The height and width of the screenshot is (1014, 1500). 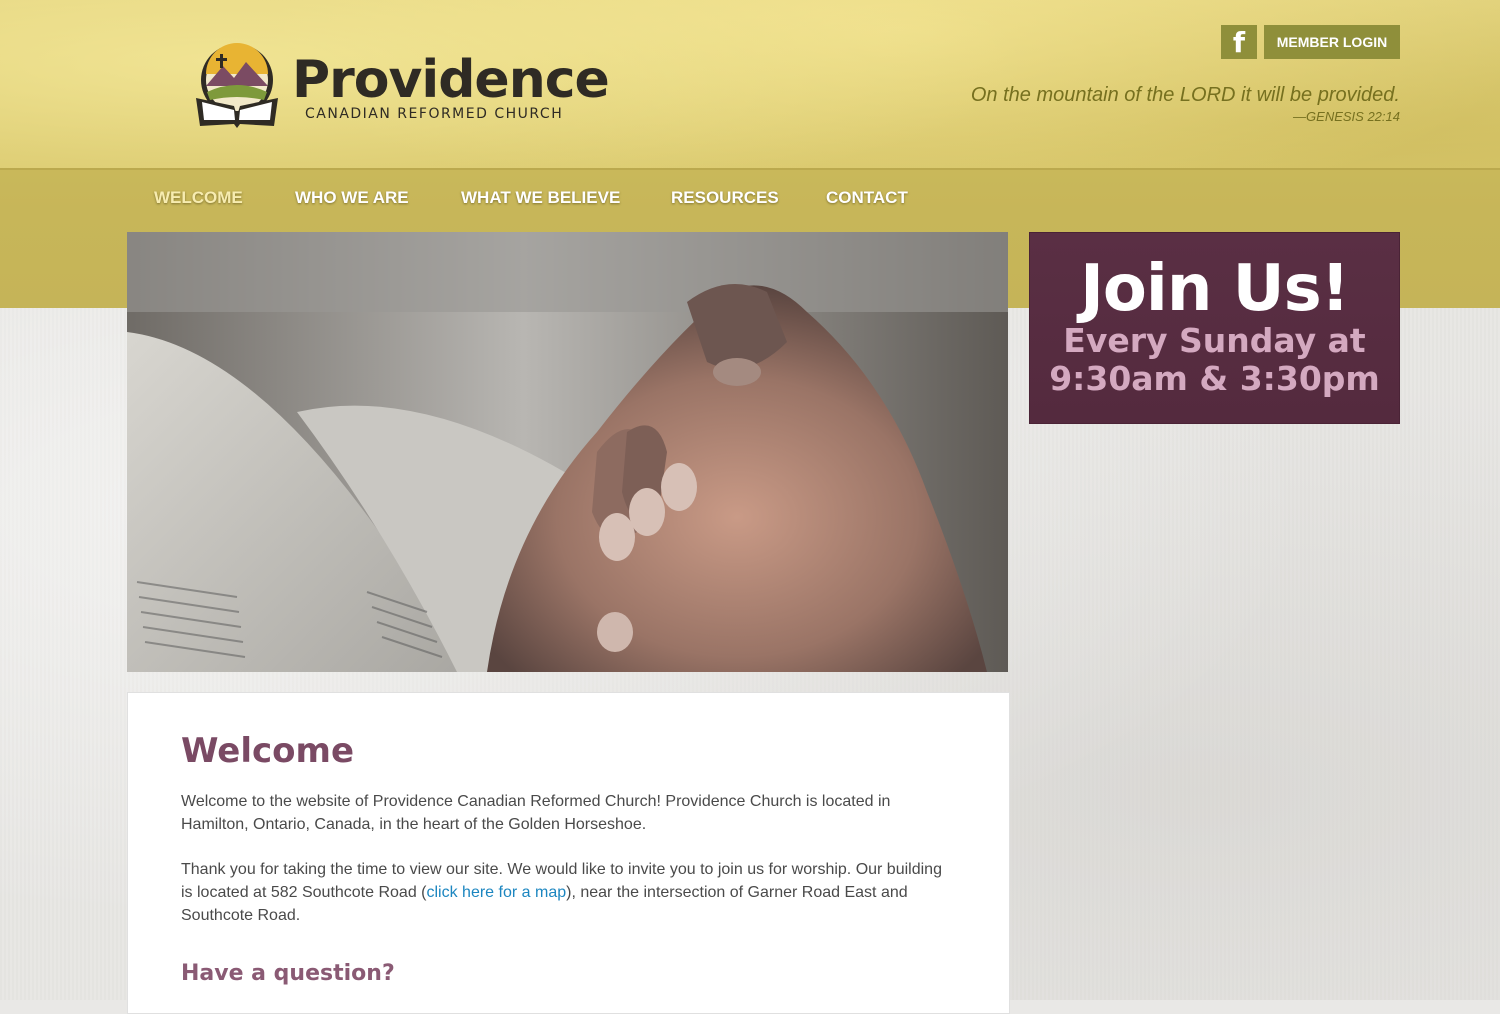 What do you see at coordinates (1332, 42) in the screenshot?
I see `member-login-button: MEMBER LOGIN` at bounding box center [1332, 42].